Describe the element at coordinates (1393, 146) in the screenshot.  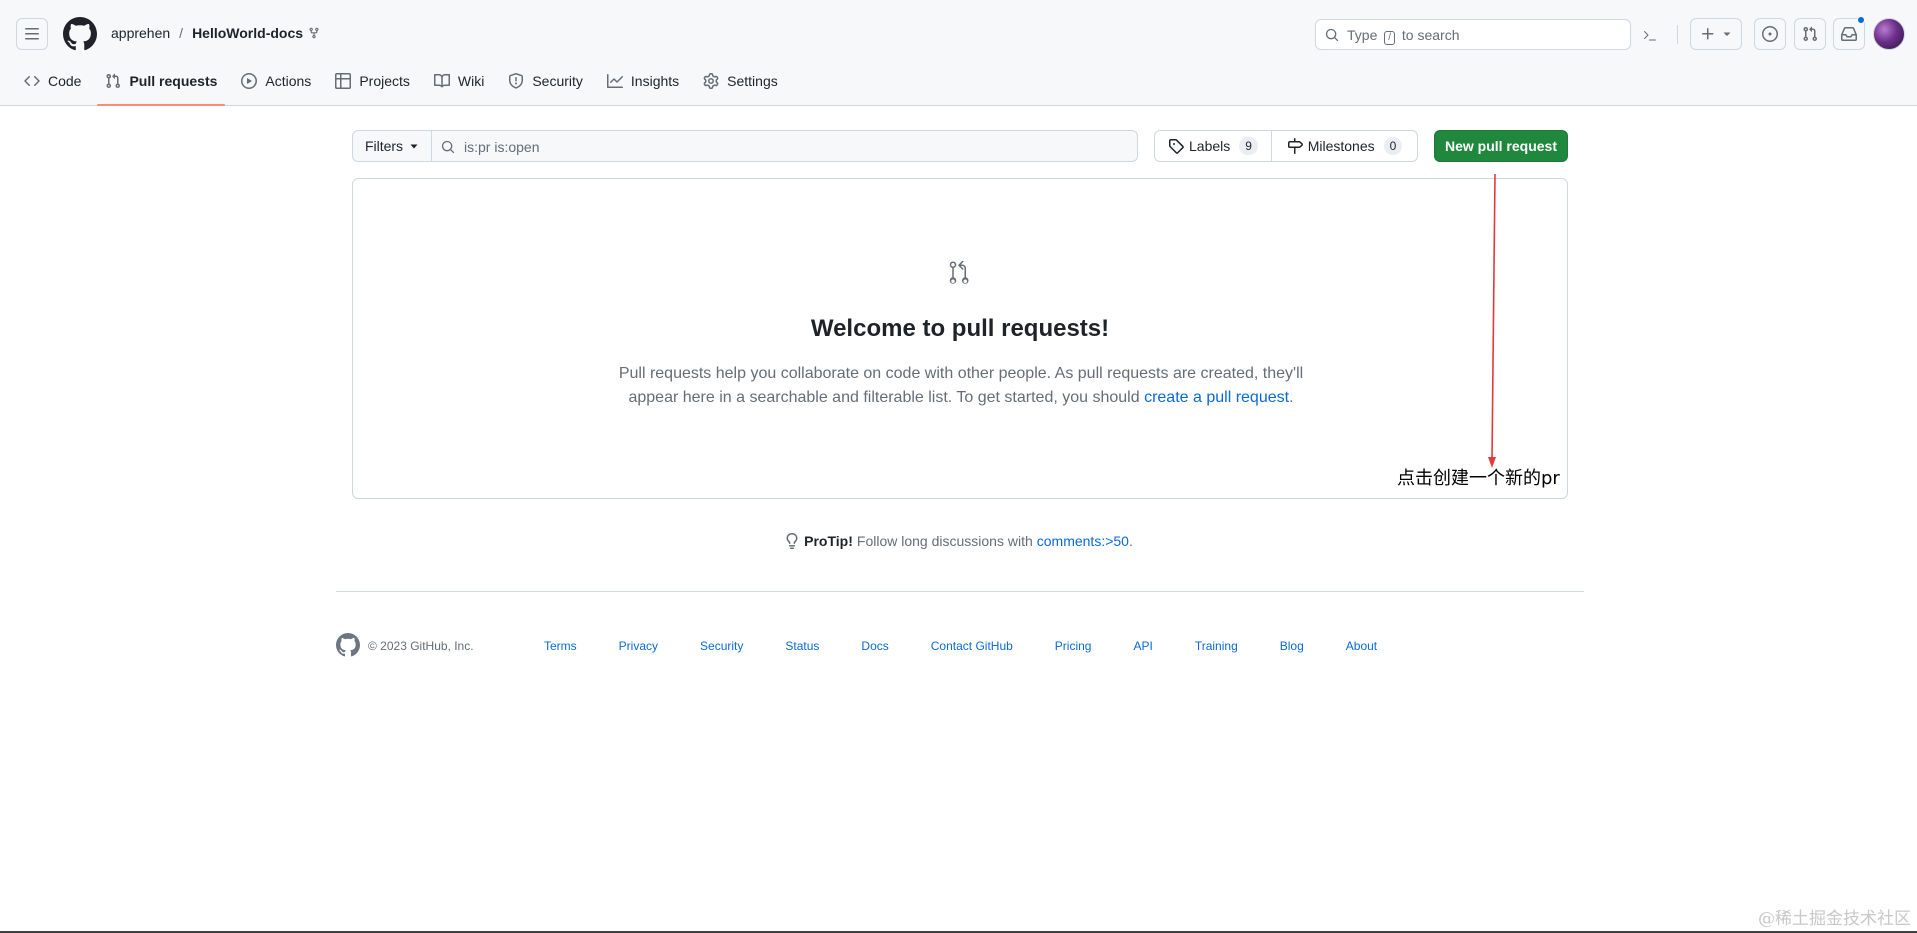
I see `milestones-count: 0` at that location.